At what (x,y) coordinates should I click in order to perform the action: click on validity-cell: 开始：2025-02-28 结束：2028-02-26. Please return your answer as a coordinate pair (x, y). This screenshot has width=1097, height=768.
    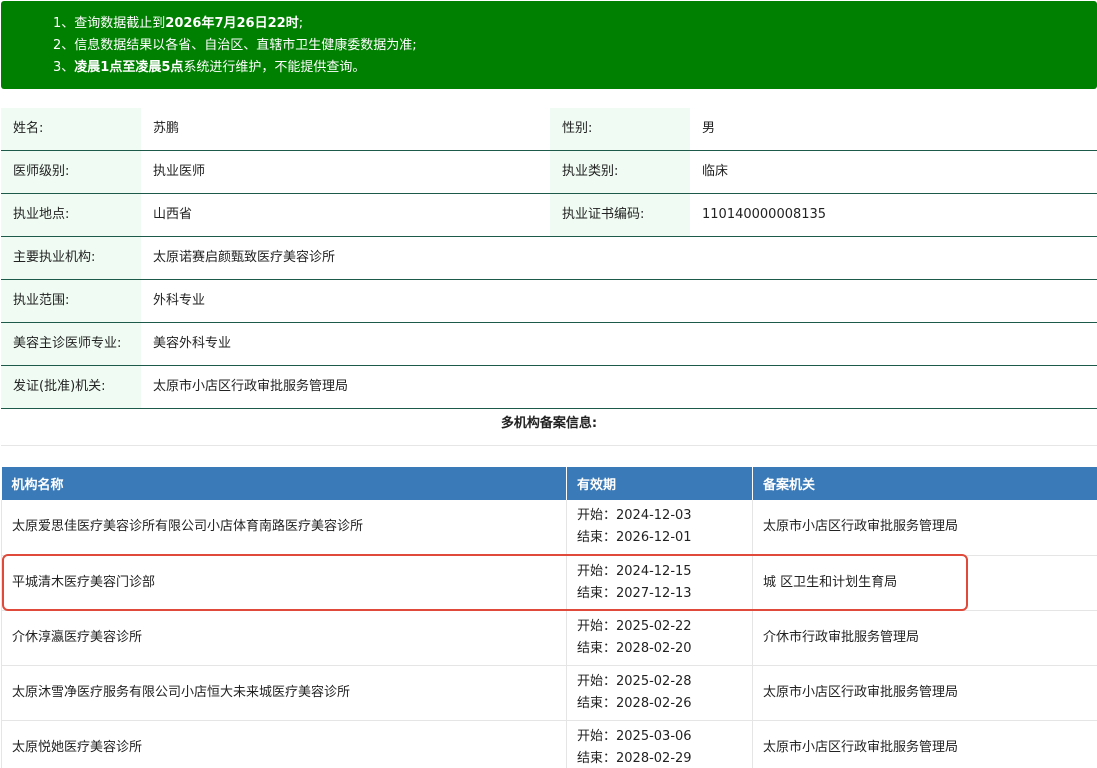
    Looking at the image, I should click on (659, 693).